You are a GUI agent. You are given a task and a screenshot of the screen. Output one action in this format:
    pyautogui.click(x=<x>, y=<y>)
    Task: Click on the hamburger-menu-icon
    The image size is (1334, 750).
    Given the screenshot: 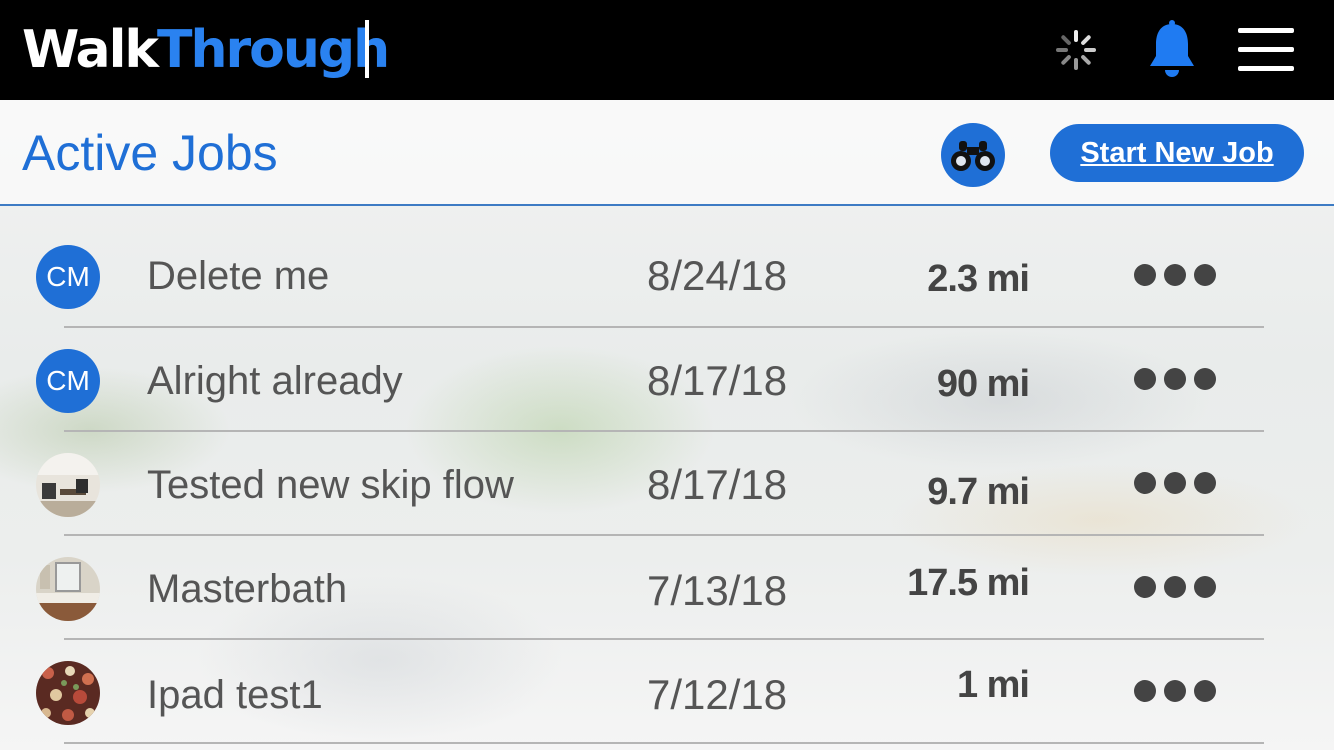 What is the action you would take?
    pyautogui.click(x=1266, y=50)
    